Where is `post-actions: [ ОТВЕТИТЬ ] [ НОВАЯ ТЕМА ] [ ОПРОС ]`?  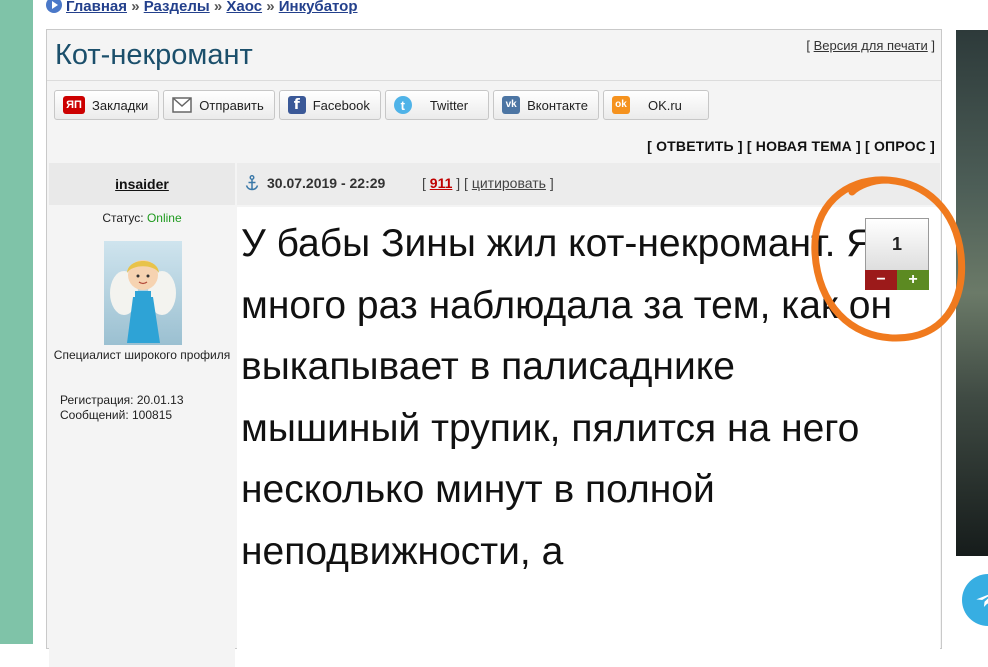 post-actions: [ ОТВЕТИТЬ ] [ НОВАЯ ТЕМА ] [ ОПРОС ] is located at coordinates (791, 146).